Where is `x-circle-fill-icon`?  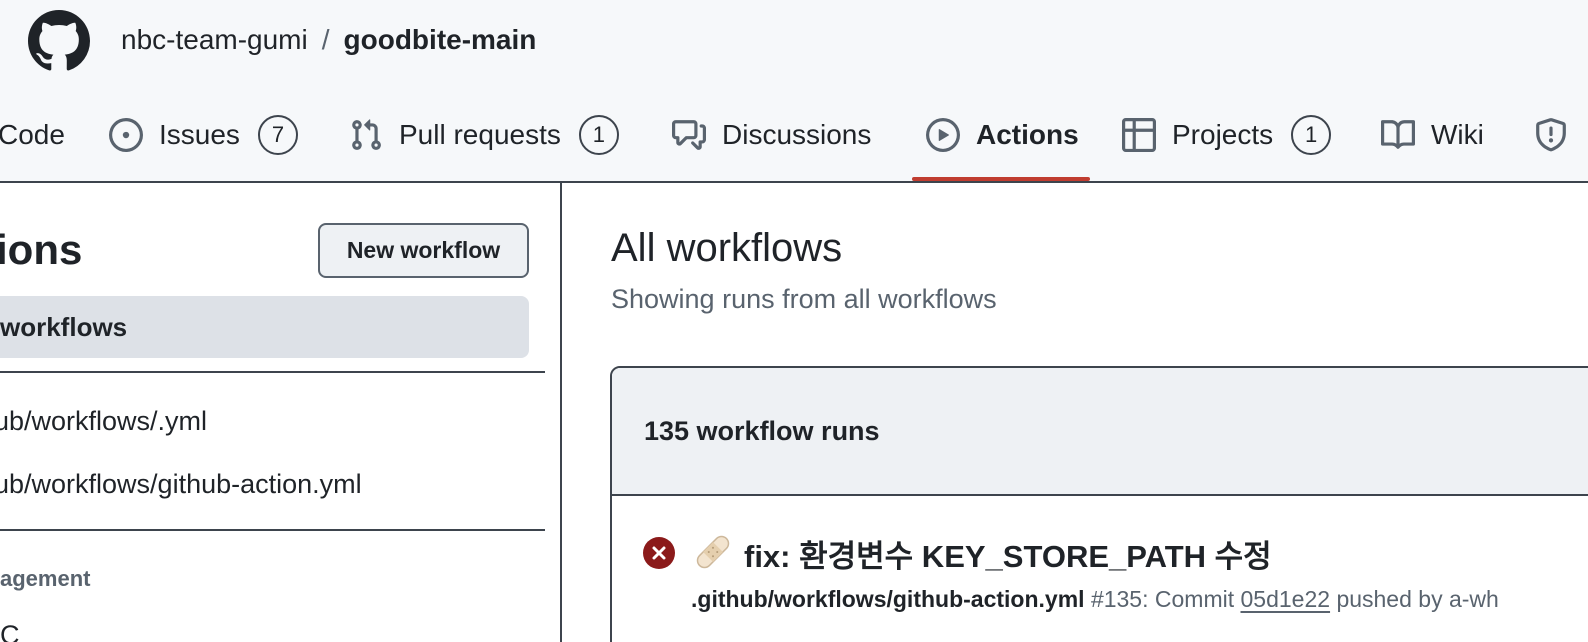 x-circle-fill-icon is located at coordinates (659, 553).